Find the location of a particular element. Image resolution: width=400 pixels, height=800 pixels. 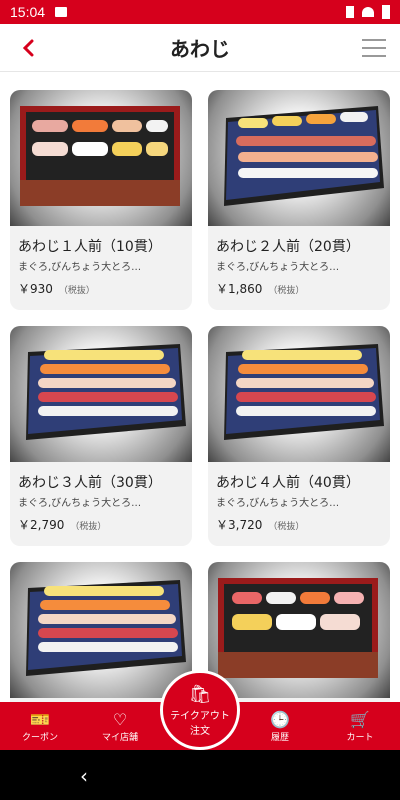

vibrate-icon is located at coordinates (350, 12).